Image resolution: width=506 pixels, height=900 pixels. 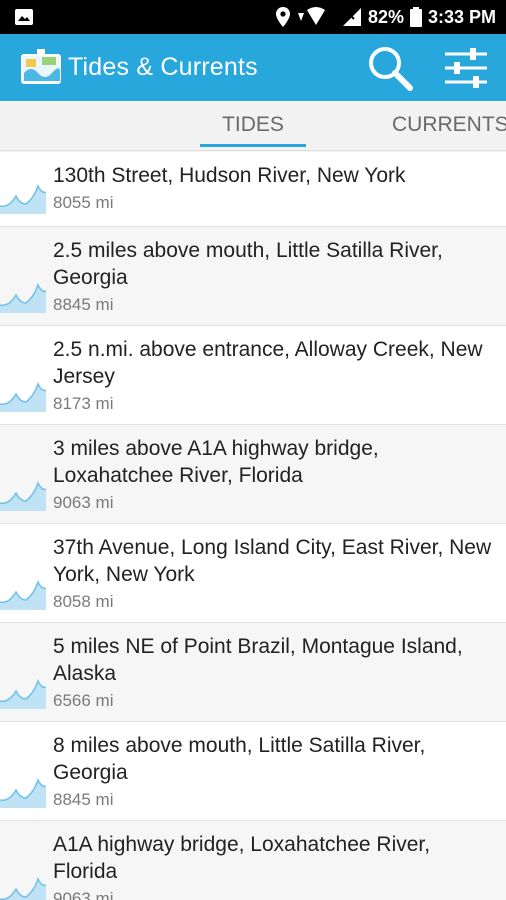 I want to click on tab-tides-label: TIDES, so click(x=253, y=124).